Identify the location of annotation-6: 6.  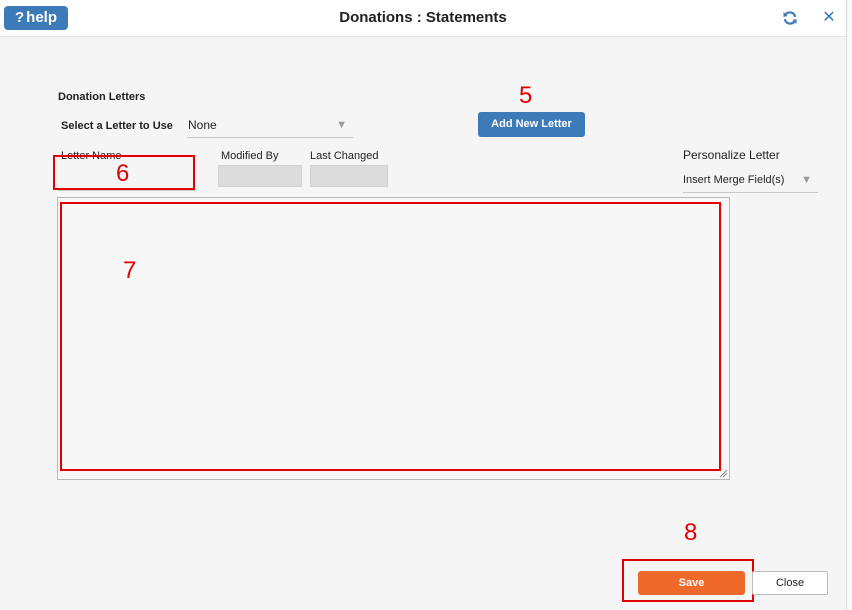
(123, 173).